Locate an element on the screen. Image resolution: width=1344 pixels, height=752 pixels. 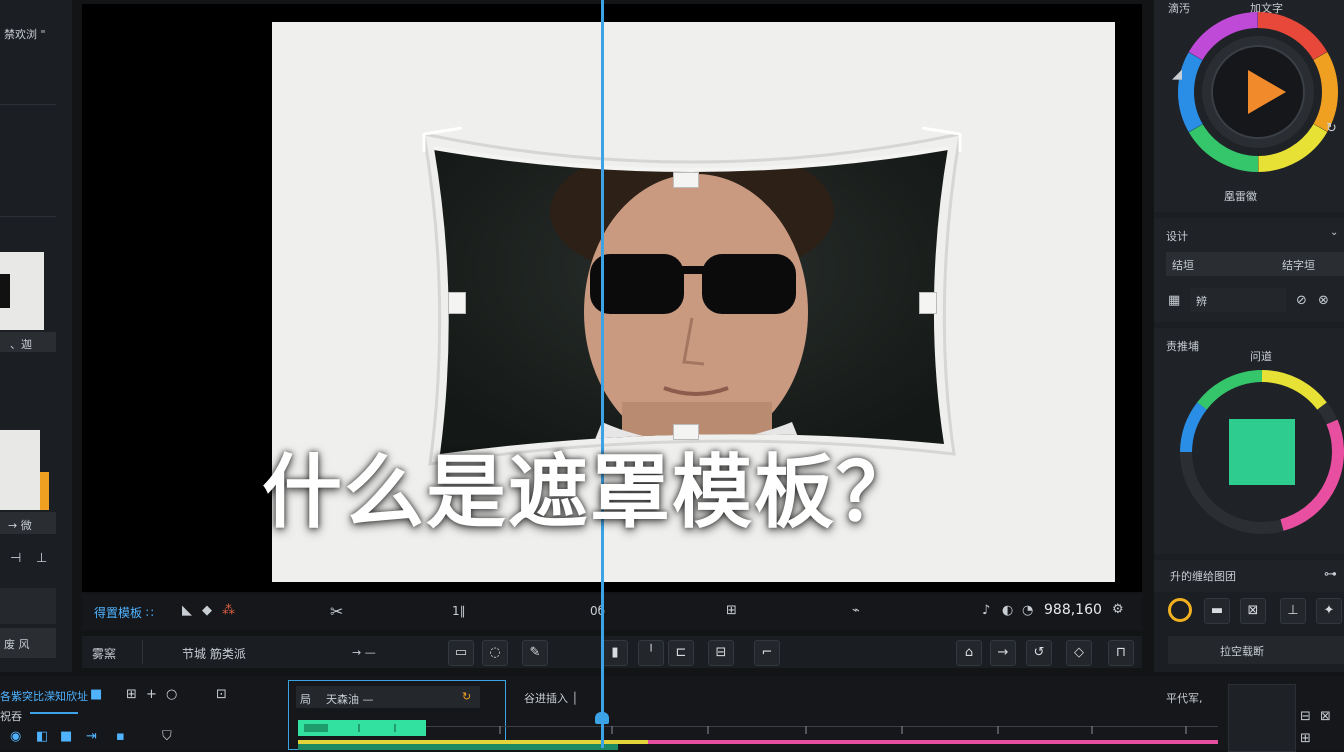
bracket-button: ⌐ is located at coordinates (767, 653).